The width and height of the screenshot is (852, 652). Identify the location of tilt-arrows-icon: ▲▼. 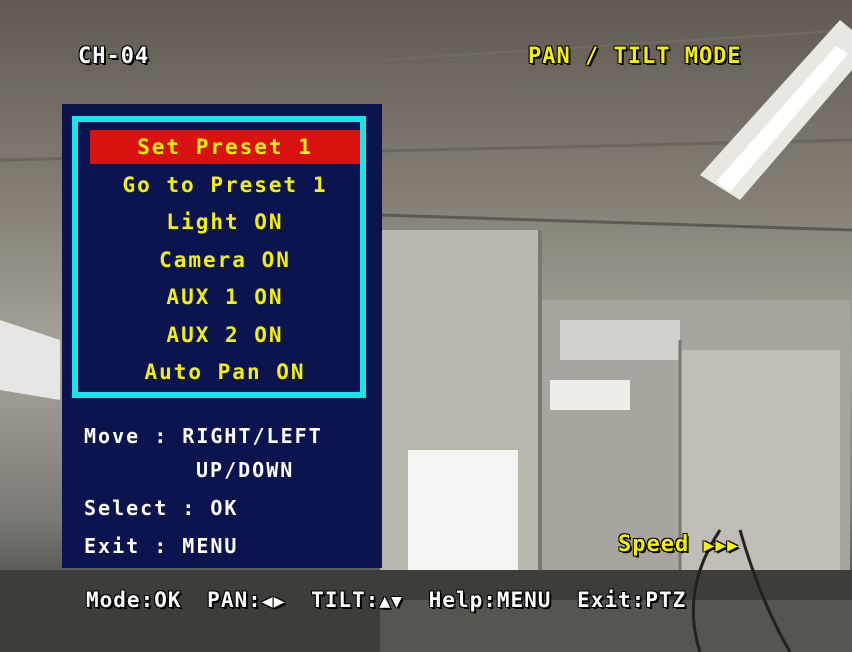
(391, 601).